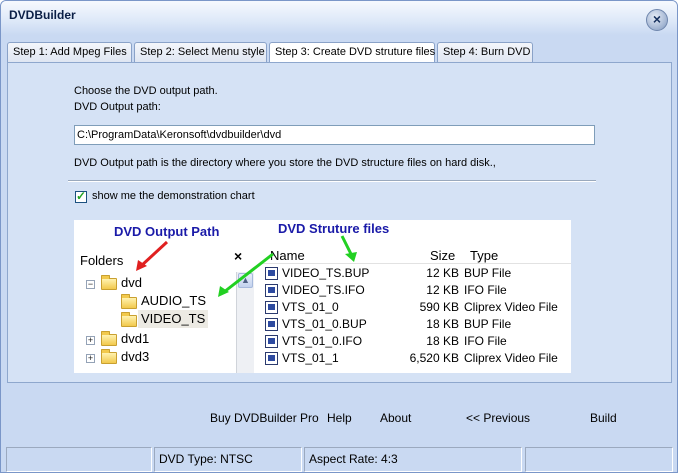 The image size is (678, 473). I want to click on green-arrow-head-files, so click(351, 257).